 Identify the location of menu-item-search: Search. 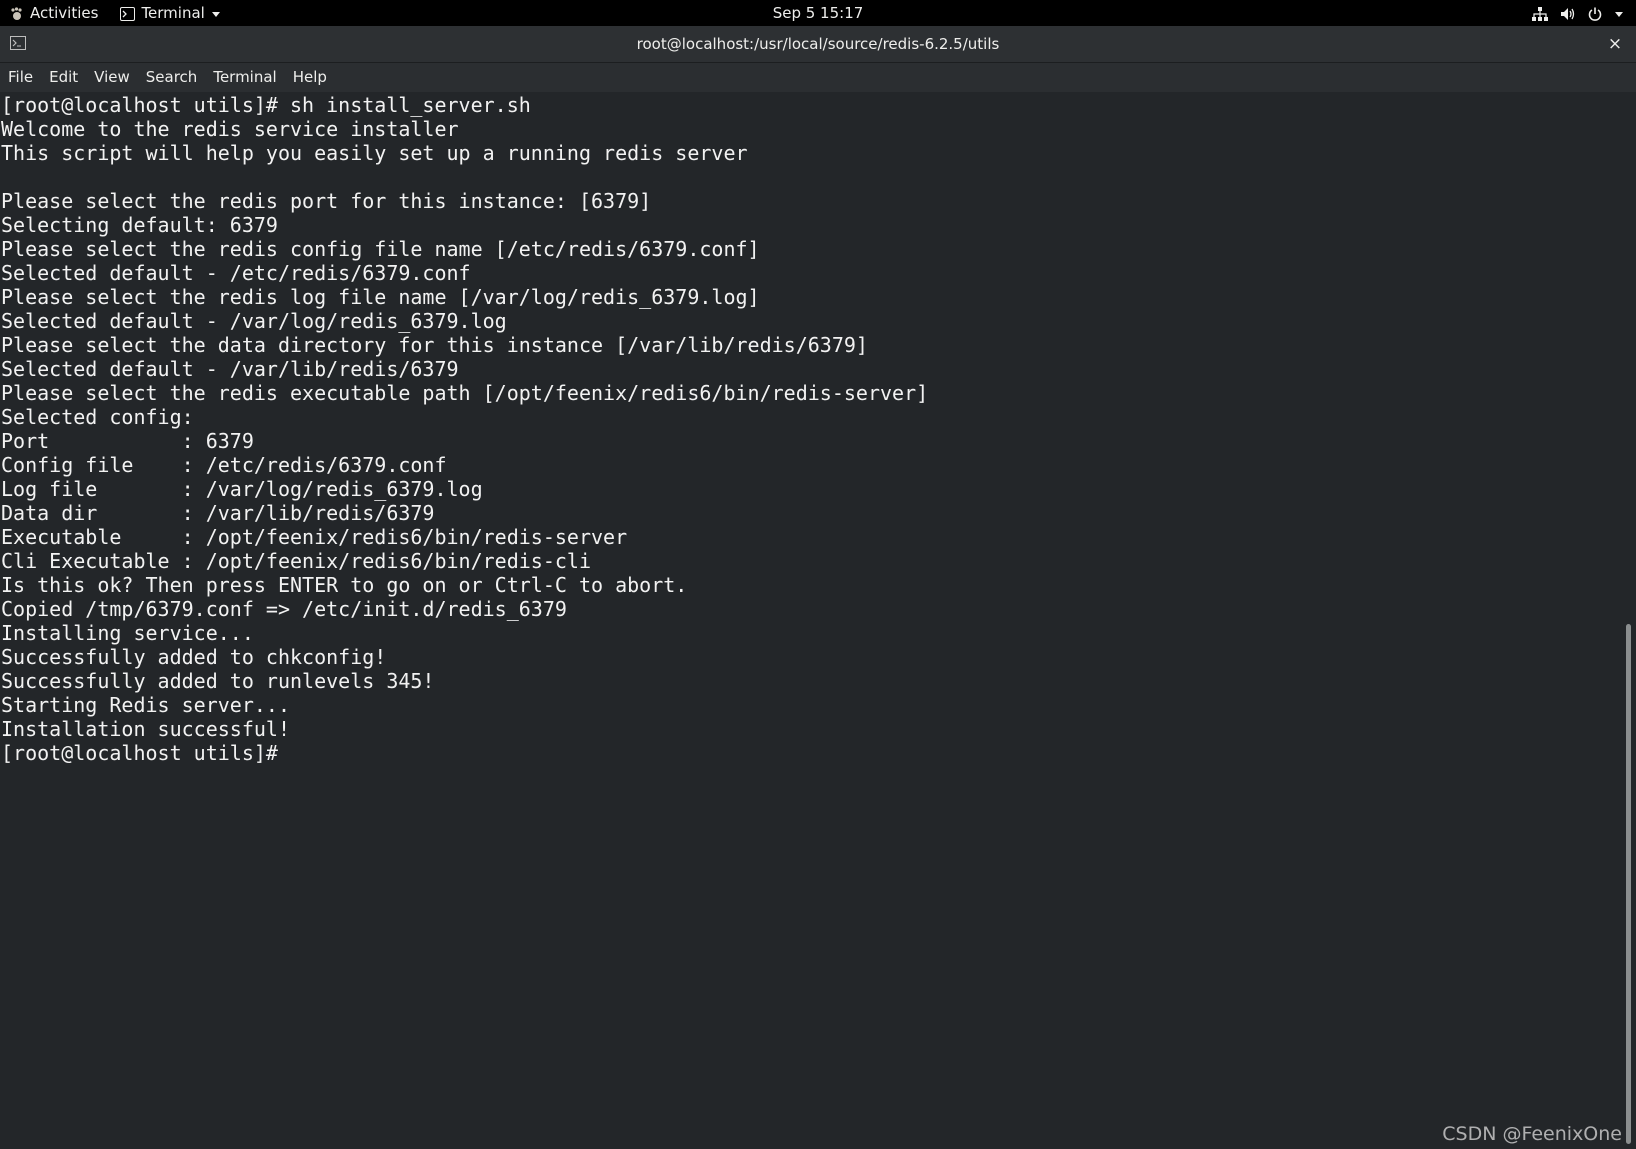
(172, 77).